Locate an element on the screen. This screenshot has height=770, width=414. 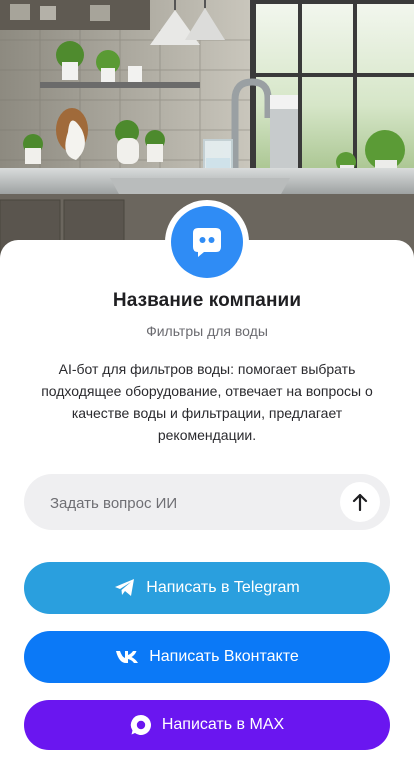
company-avatar is located at coordinates (207, 242).